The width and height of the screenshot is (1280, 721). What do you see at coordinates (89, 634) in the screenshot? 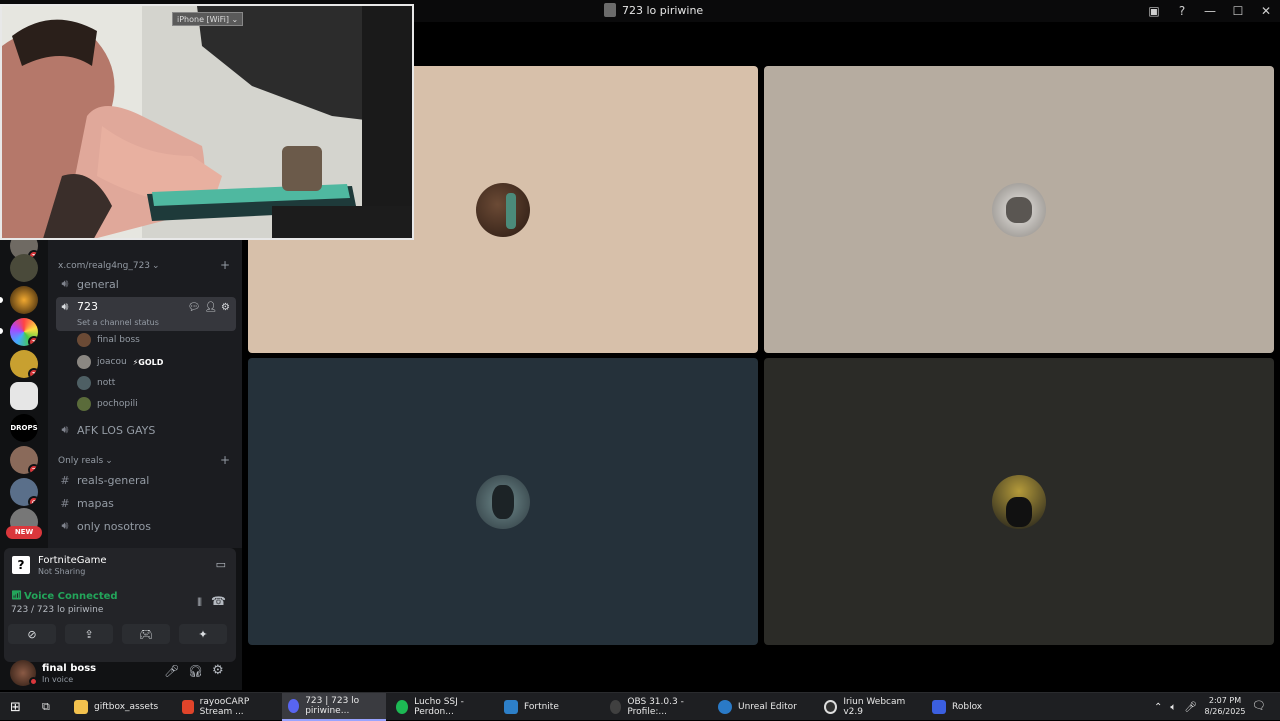
I see `screen-share-button: ⇪` at bounding box center [89, 634].